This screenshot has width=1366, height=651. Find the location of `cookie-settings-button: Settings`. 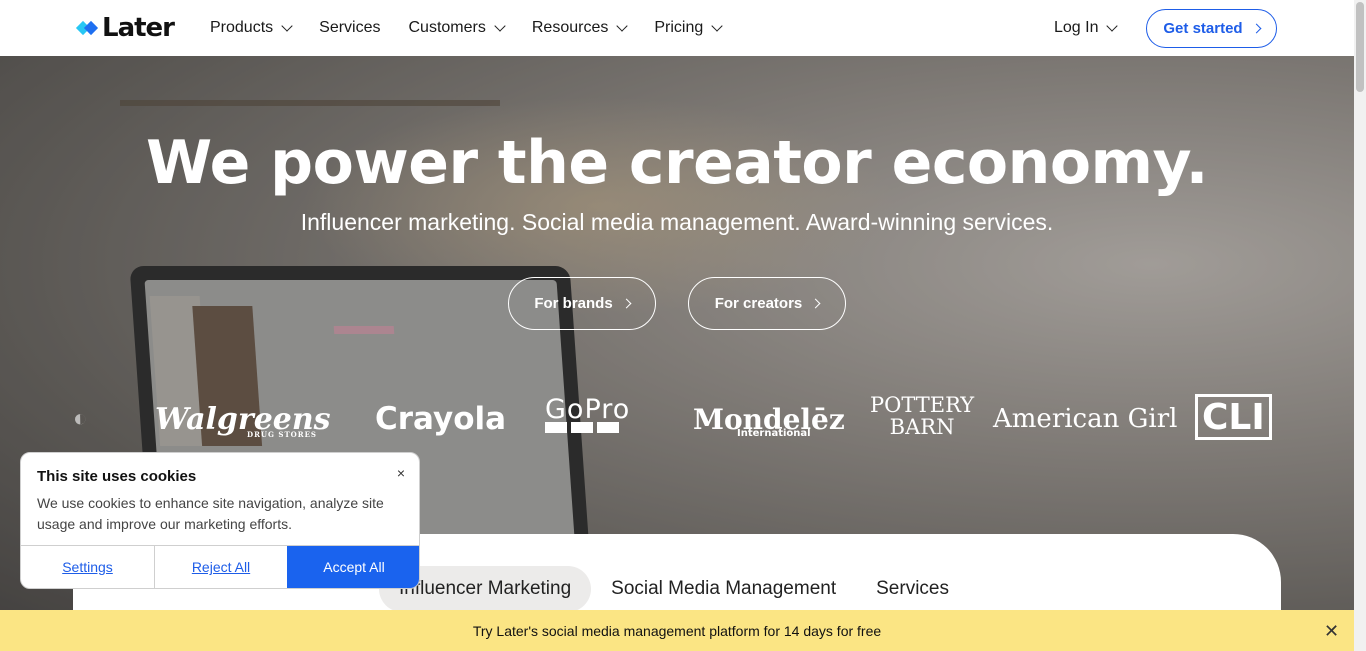

cookie-settings-button: Settings is located at coordinates (88, 567).